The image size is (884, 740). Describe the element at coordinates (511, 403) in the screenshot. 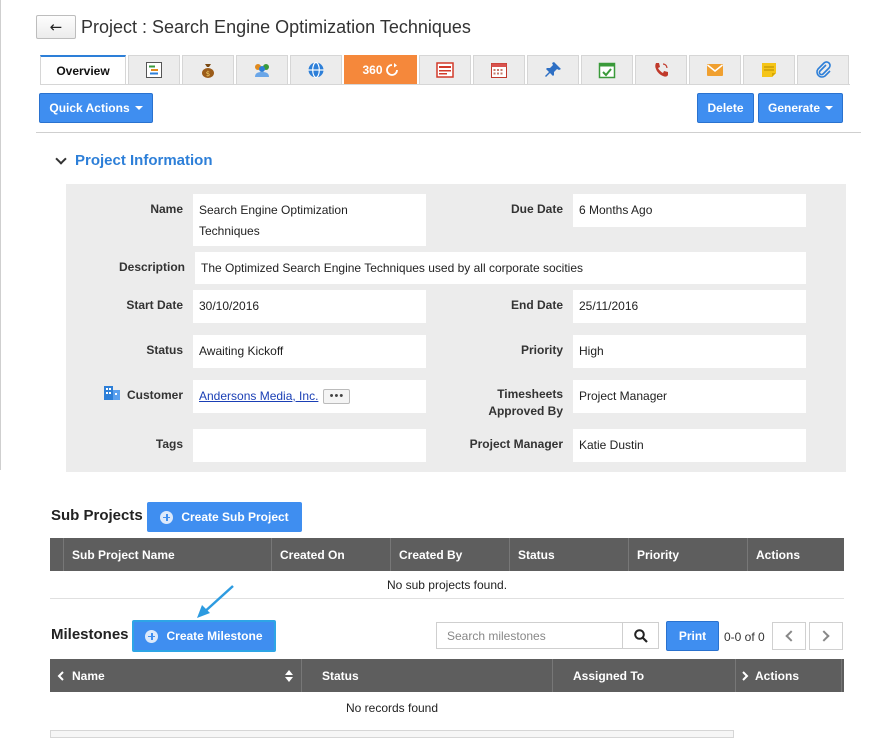

I see `timesheets-label: Timesheets Approved By` at that location.